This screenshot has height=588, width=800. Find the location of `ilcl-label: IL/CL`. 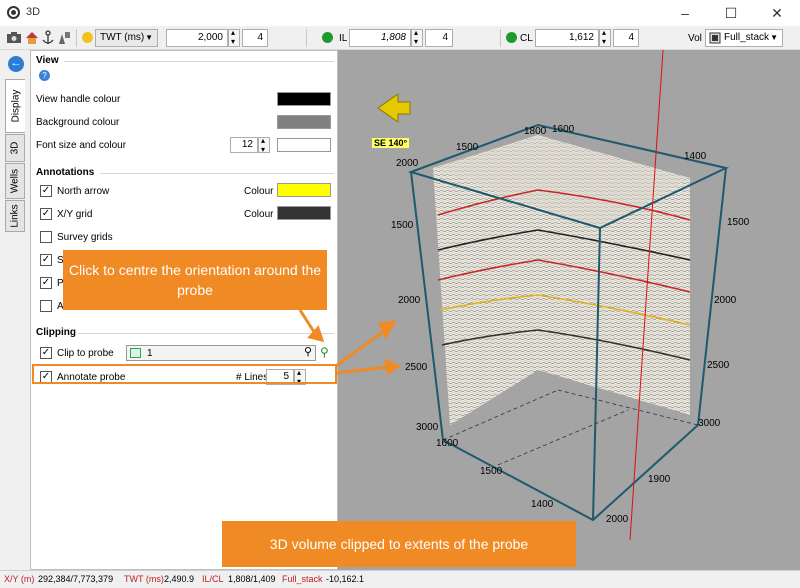

ilcl-label: IL/CL is located at coordinates (213, 579).